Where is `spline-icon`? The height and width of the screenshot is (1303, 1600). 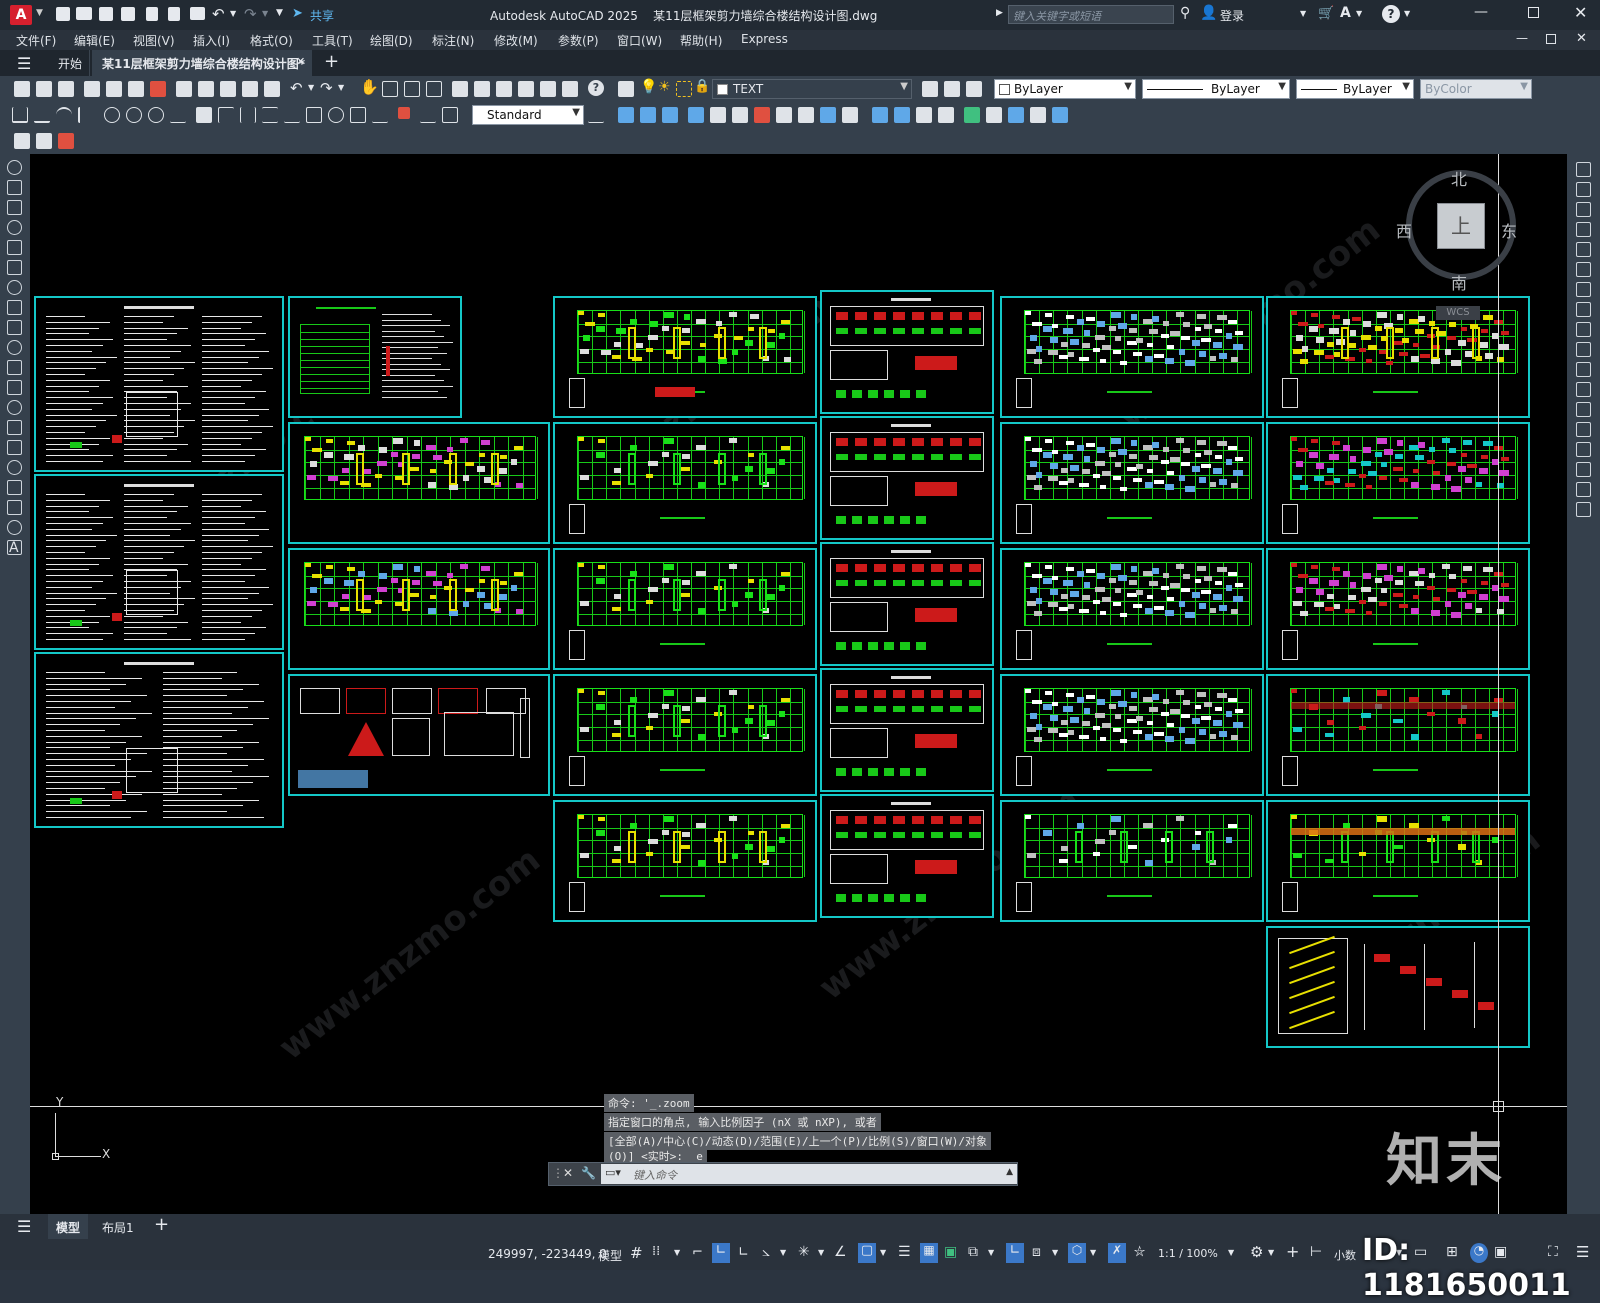
spline-icon is located at coordinates (14, 327).